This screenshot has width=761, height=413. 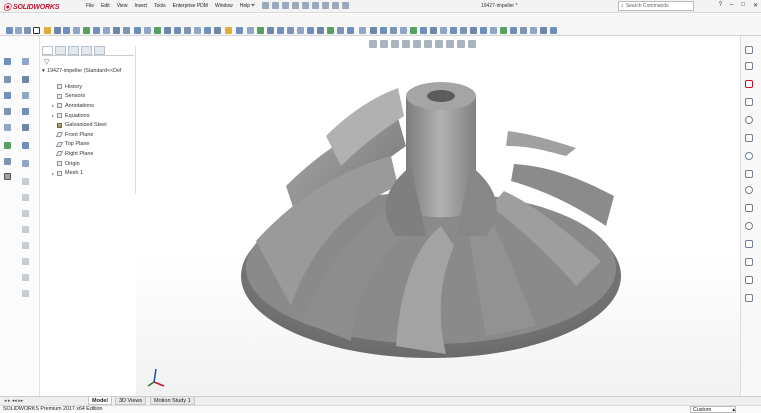 What do you see at coordinates (749, 156) in the screenshot?
I see `solidworks-forum-icon` at bounding box center [749, 156].